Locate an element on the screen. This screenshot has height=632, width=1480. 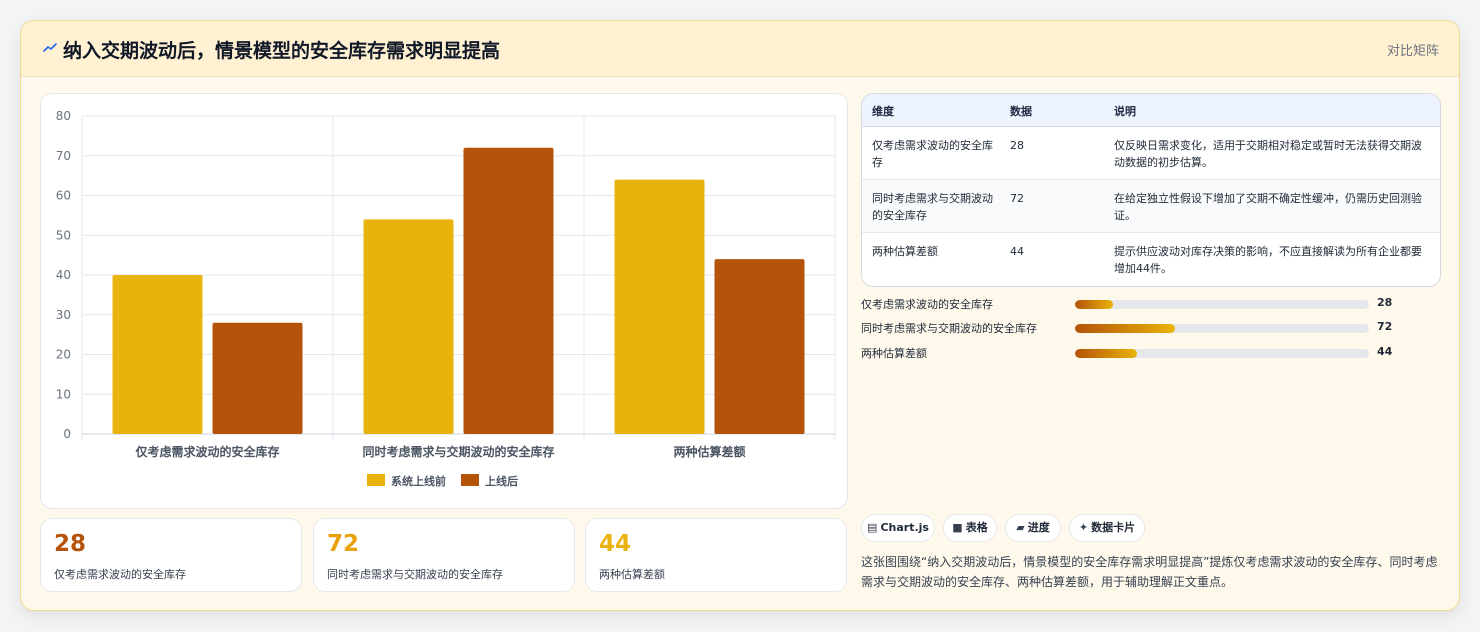
column-header-description: 说明 is located at coordinates (1125, 111).